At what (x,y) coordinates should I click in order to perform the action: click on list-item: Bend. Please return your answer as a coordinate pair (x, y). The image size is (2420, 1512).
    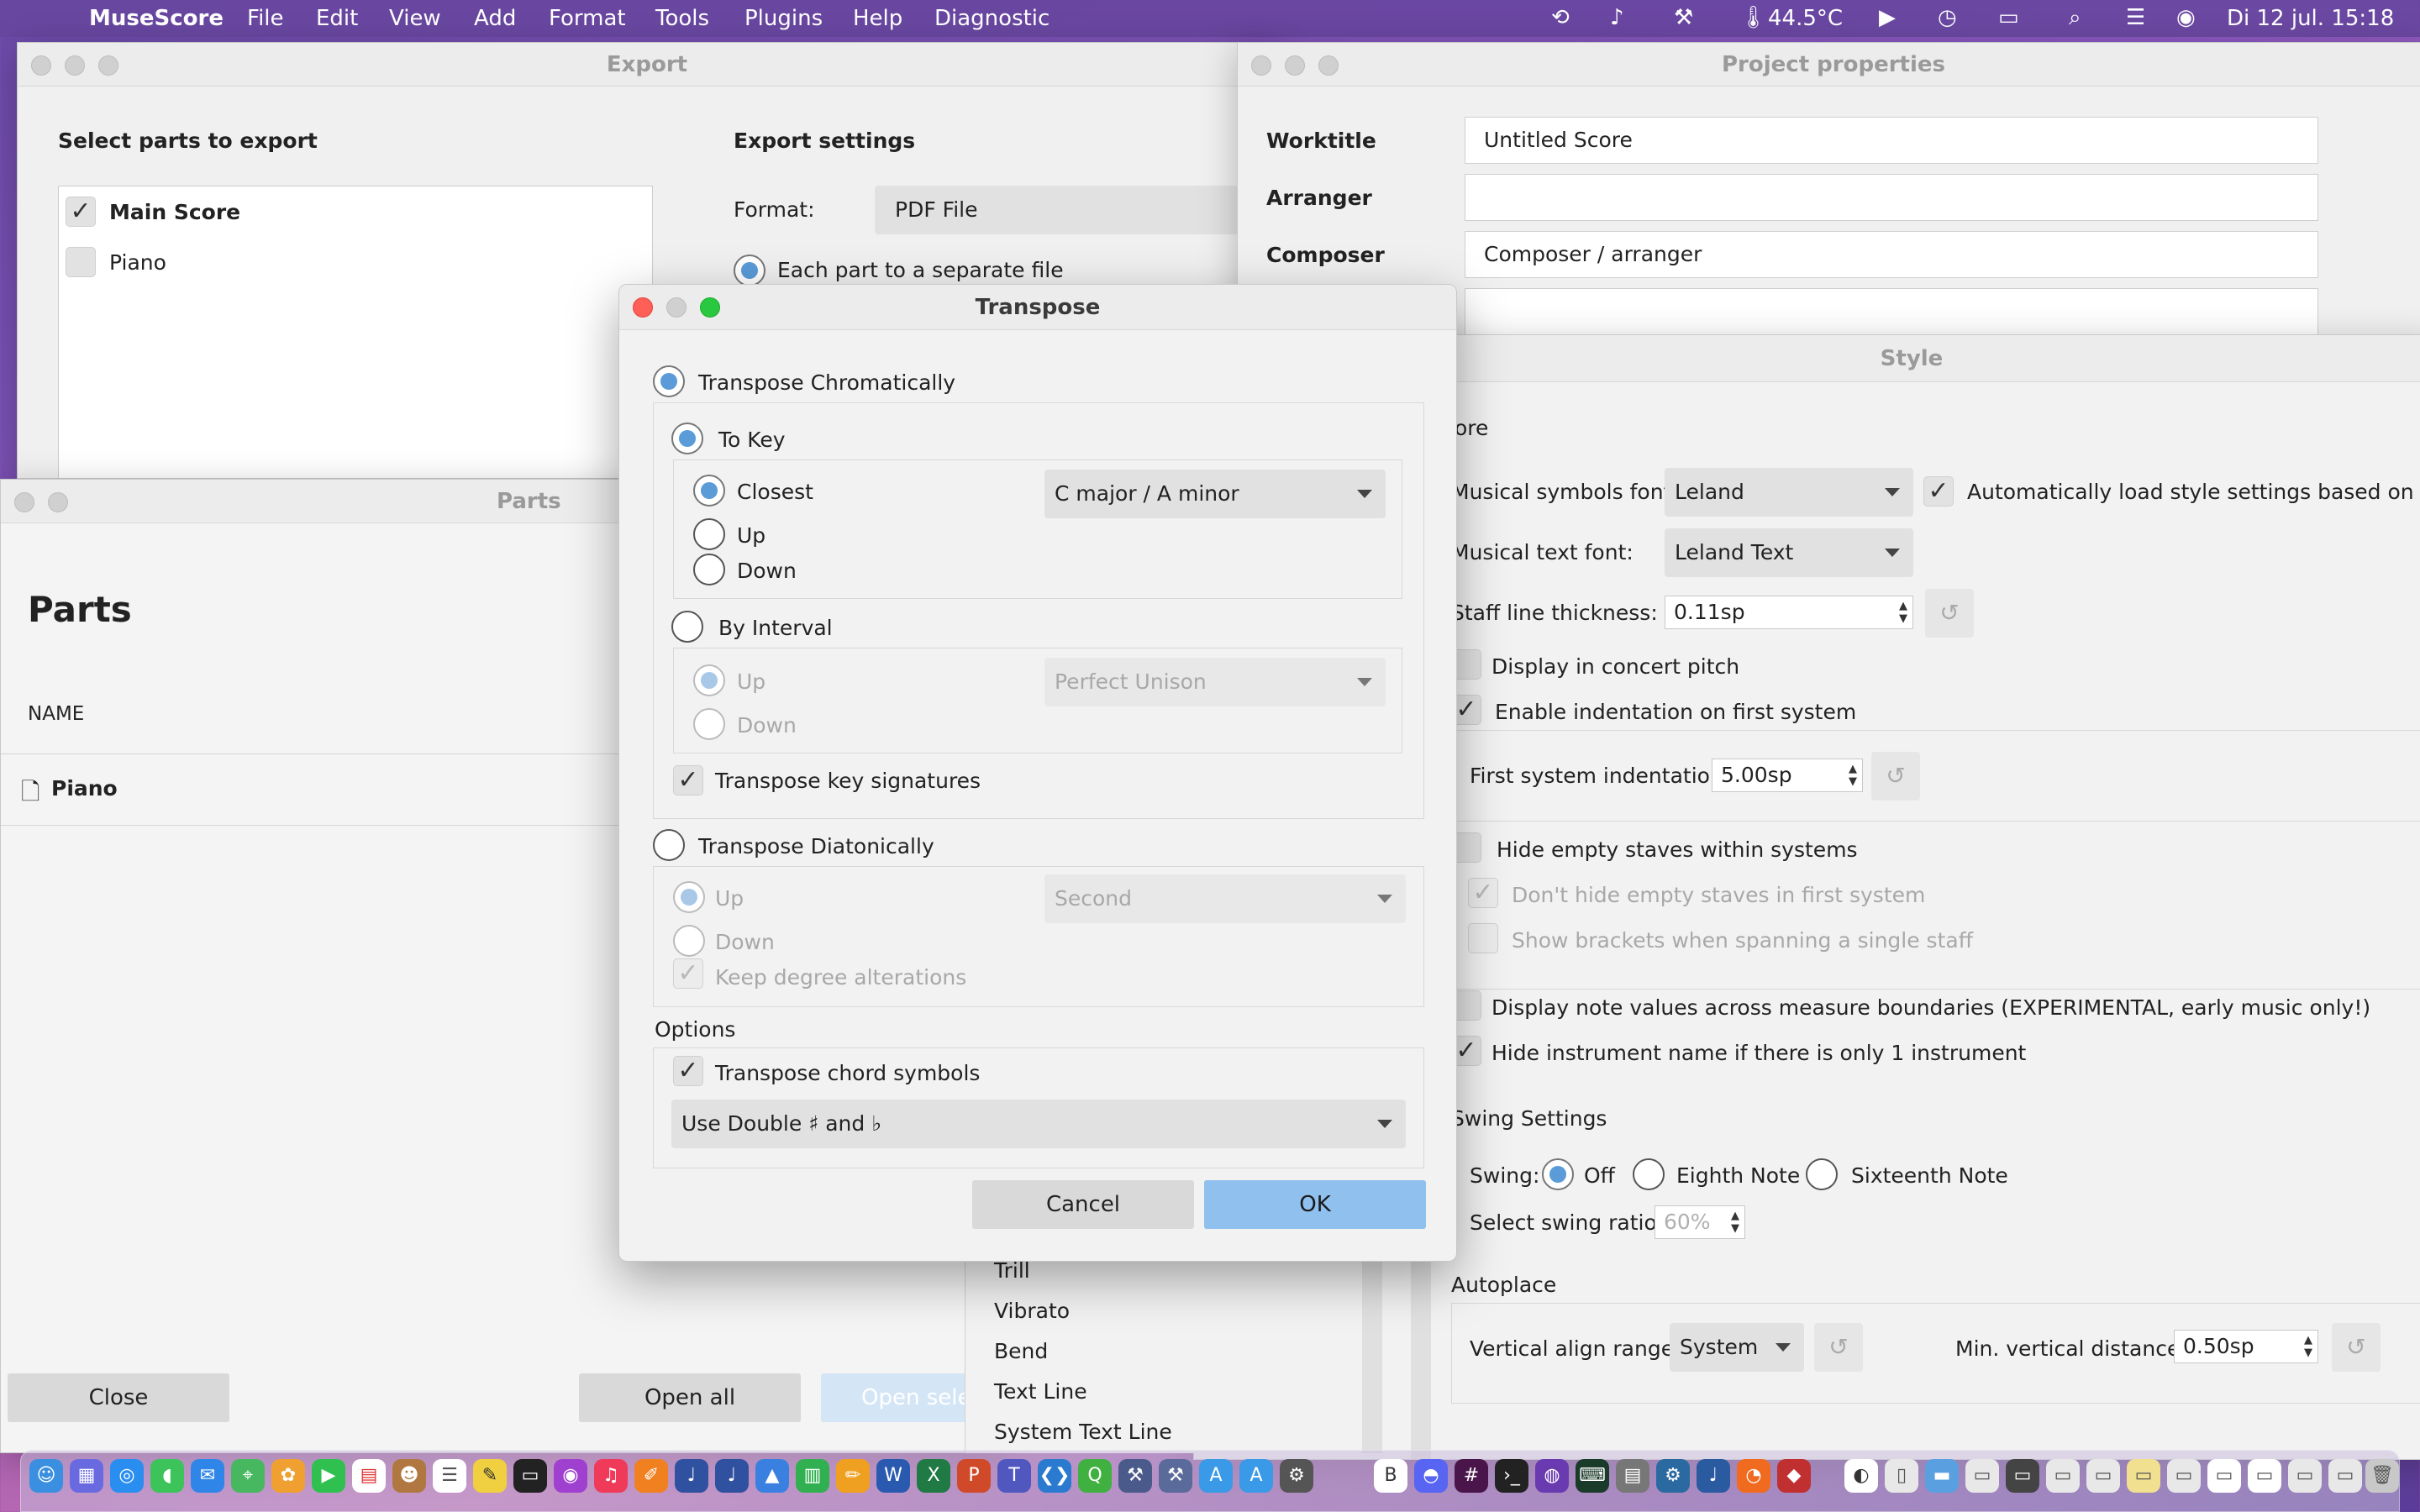
    Looking at the image, I should click on (1021, 1351).